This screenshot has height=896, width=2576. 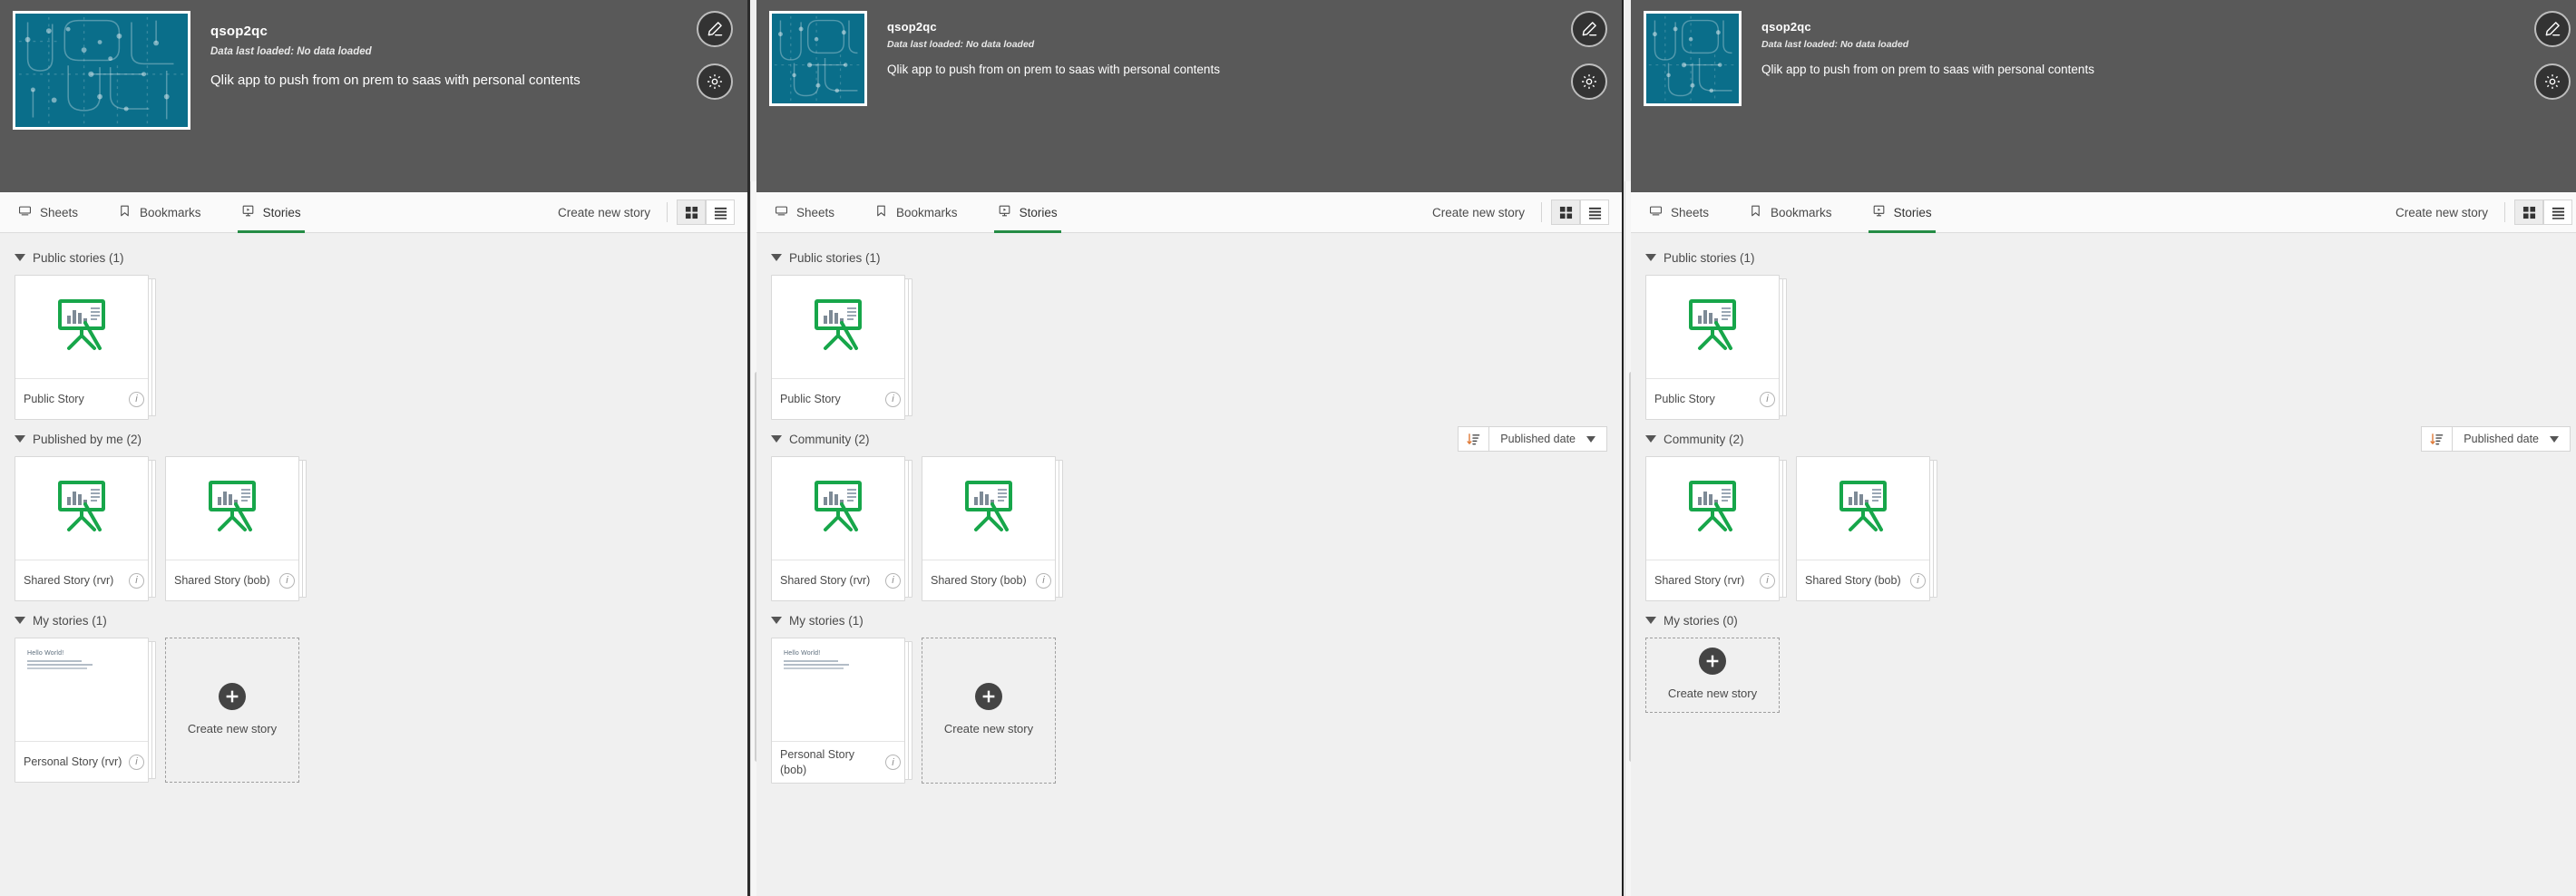 What do you see at coordinates (988, 697) in the screenshot?
I see `plus-icon` at bounding box center [988, 697].